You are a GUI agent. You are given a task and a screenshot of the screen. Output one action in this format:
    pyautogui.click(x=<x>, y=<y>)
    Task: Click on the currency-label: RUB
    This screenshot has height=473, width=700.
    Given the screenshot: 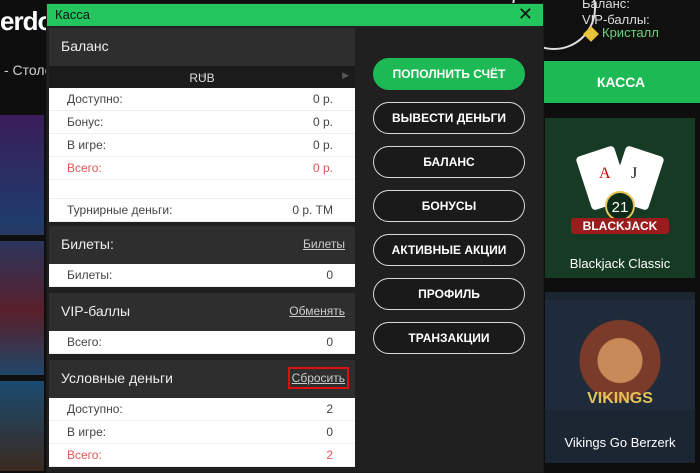 What is the action you would take?
    pyautogui.click(x=202, y=78)
    